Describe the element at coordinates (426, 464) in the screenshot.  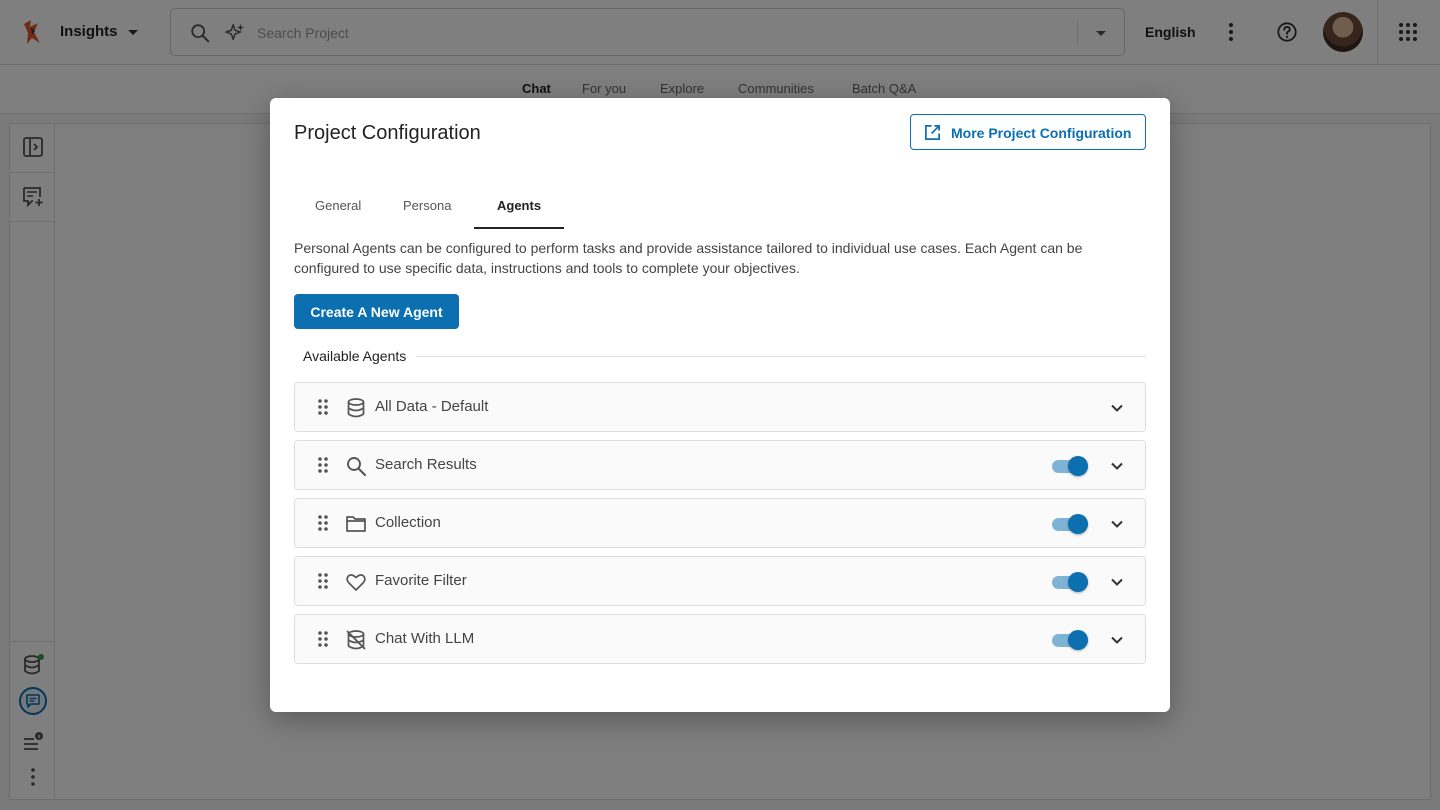
I see `agent-name: Search Results` at that location.